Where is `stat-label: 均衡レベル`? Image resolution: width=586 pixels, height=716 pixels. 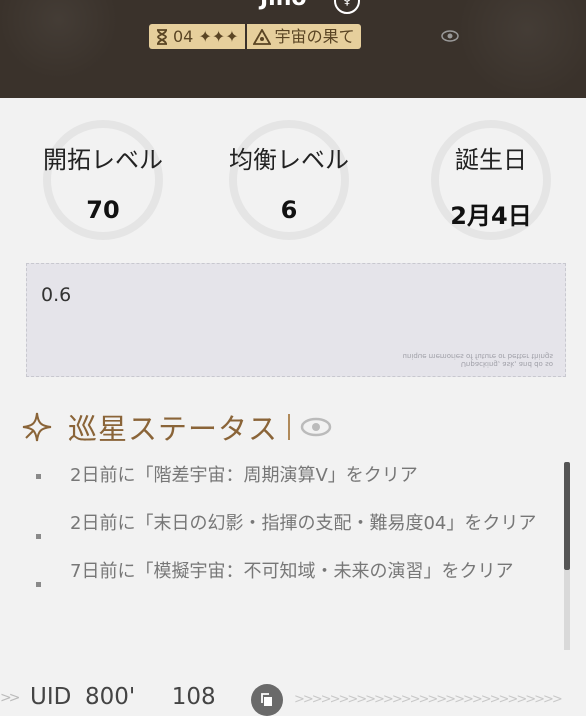 stat-label: 均衡レベル is located at coordinates (289, 160).